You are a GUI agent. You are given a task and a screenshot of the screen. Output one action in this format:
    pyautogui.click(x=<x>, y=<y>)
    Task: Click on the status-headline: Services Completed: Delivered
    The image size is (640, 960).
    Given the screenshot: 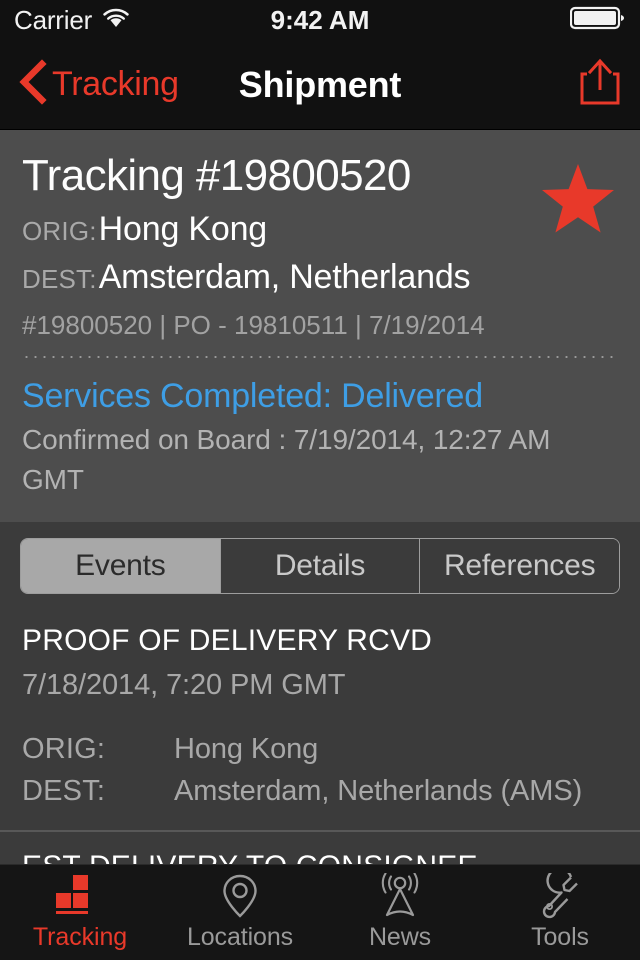 What is the action you would take?
    pyautogui.click(x=252, y=396)
    